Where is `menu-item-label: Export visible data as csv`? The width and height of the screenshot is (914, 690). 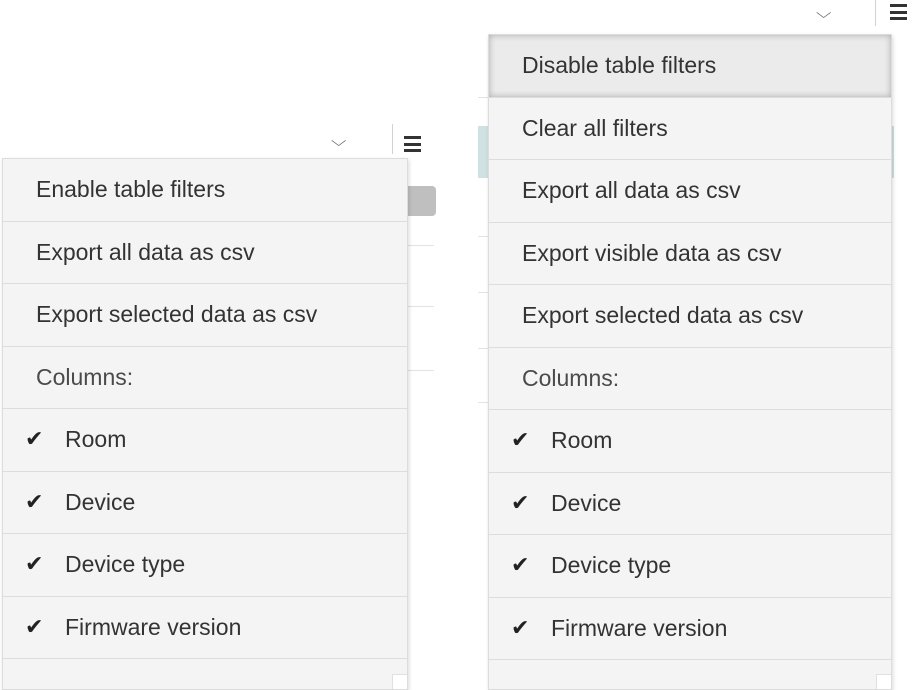 menu-item-label: Export visible data as csv is located at coordinates (652, 252).